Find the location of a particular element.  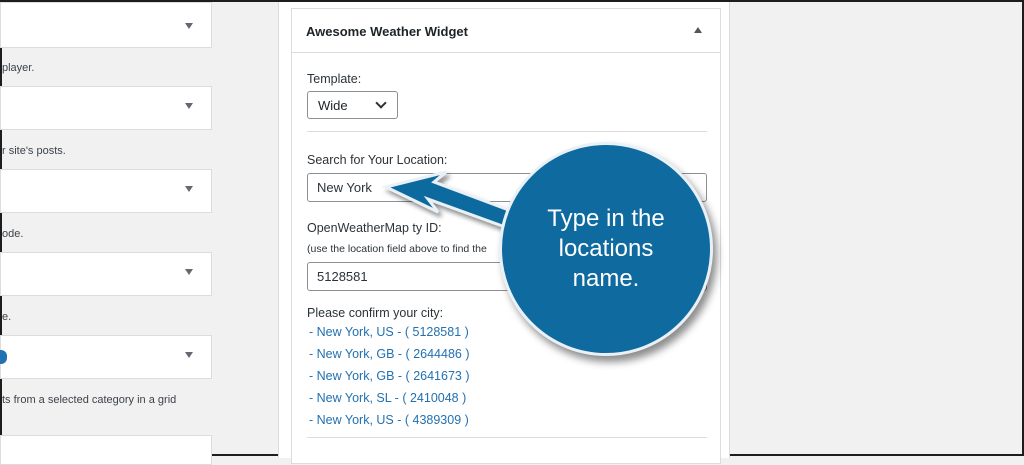

callout-text: Type in the locations name. is located at coordinates (606, 248).